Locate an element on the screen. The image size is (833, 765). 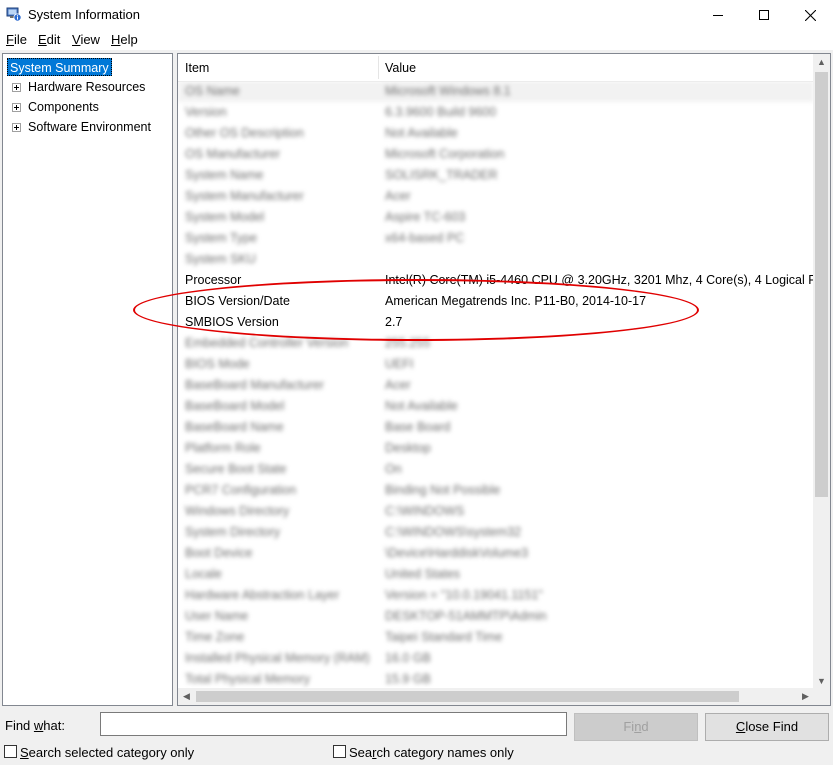
table-row: BIOS Mode UEFI is located at coordinates (496, 364).